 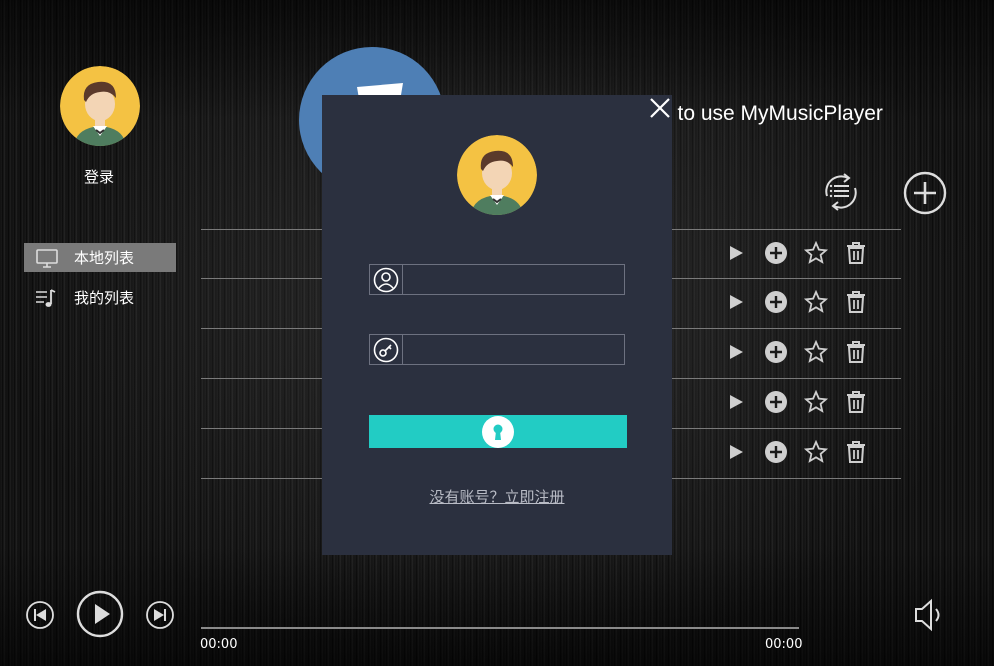 I want to click on sidebar-item-local-list: 本地列表, so click(x=100, y=257).